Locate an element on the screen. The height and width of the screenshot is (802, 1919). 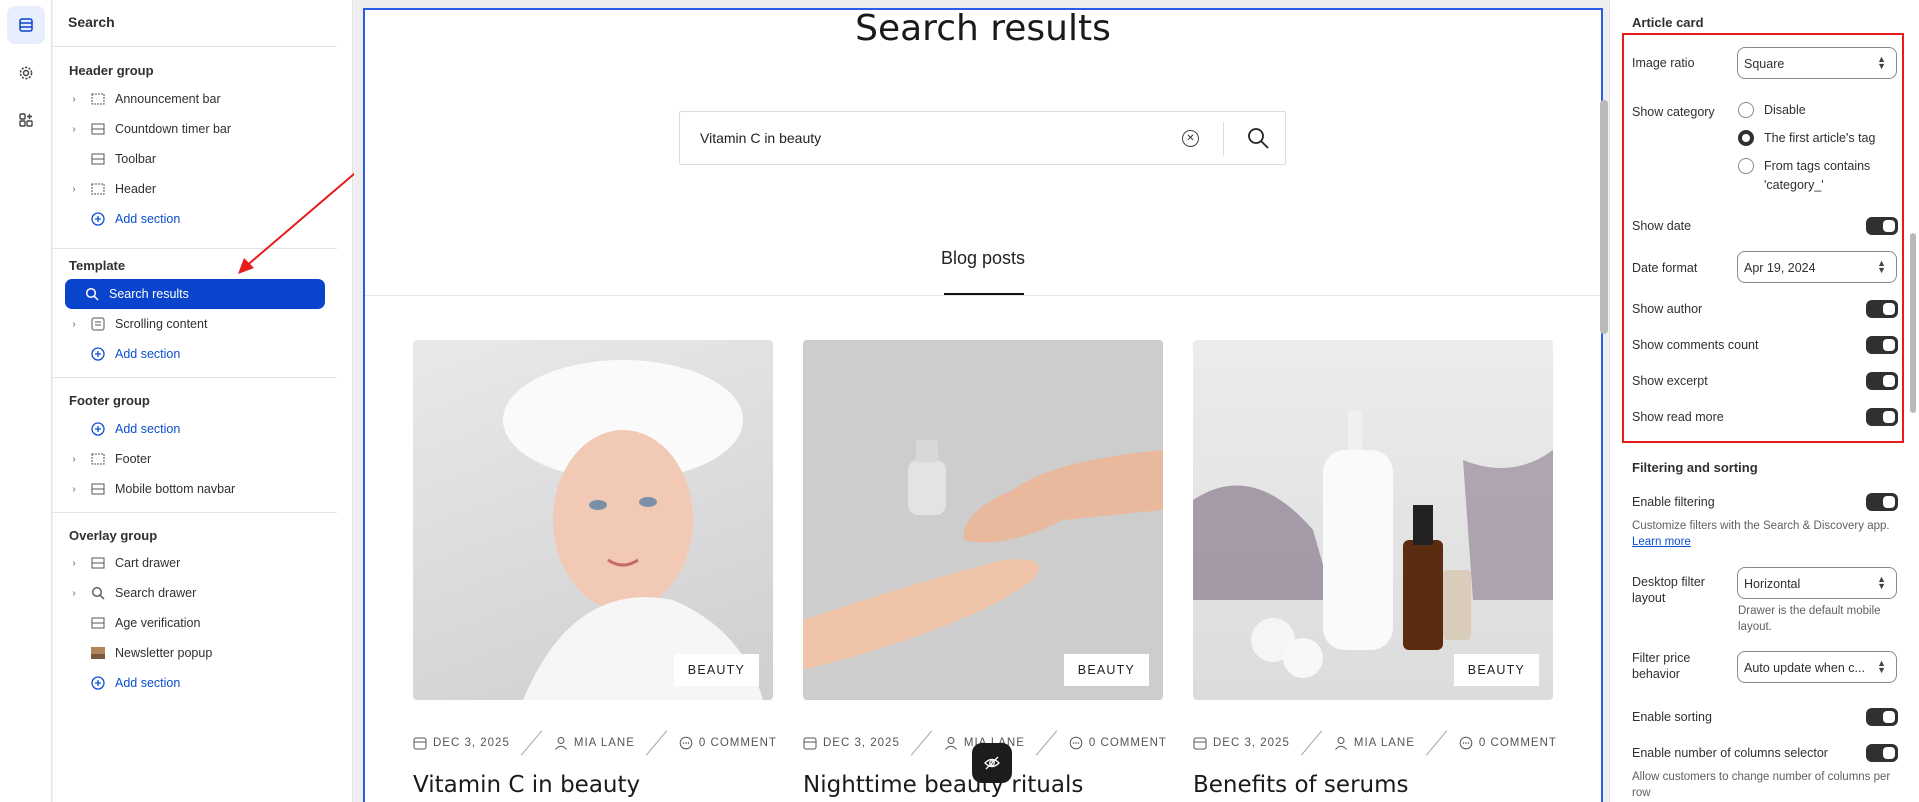
section-search-drawer: › Search drawer is located at coordinates (195, 593).